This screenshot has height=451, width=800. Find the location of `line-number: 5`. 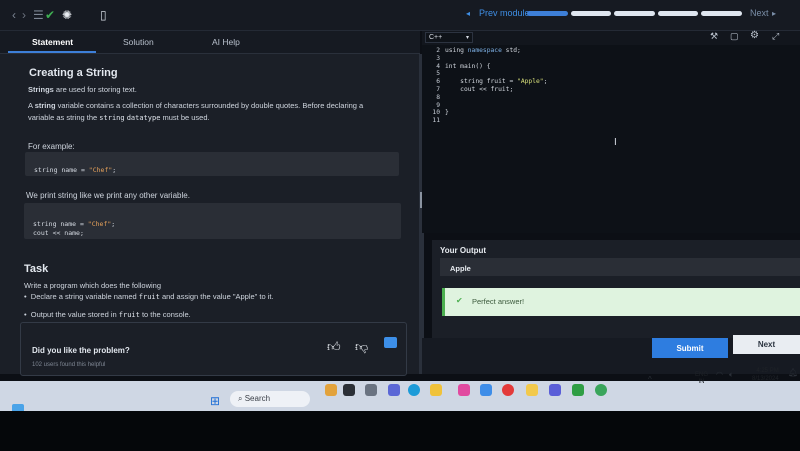

line-number: 5 is located at coordinates (438, 74).